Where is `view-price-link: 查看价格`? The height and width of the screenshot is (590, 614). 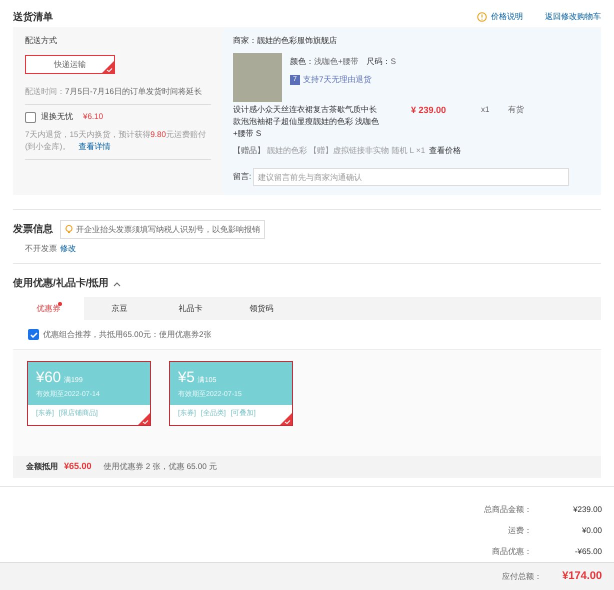
view-price-link: 查看价格 is located at coordinates (445, 151).